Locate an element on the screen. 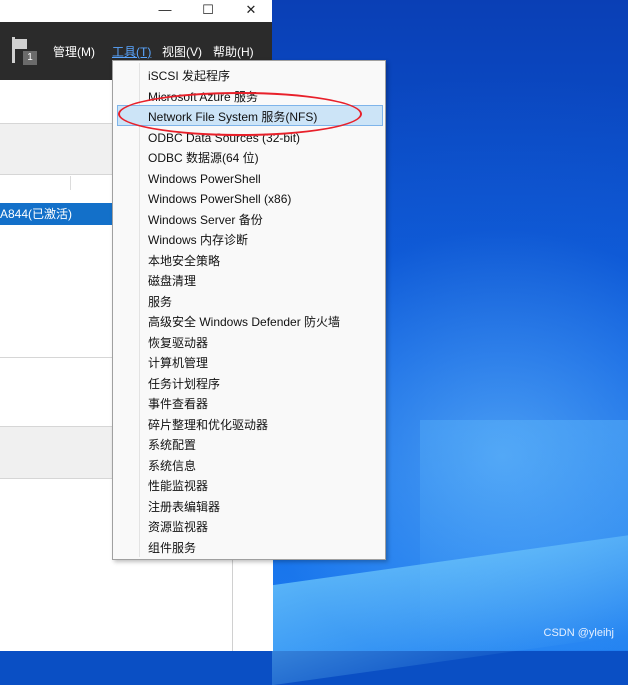 This screenshot has width=628, height=685. tools-menu-item: ODBC 数据源(64 位) is located at coordinates (203, 158).